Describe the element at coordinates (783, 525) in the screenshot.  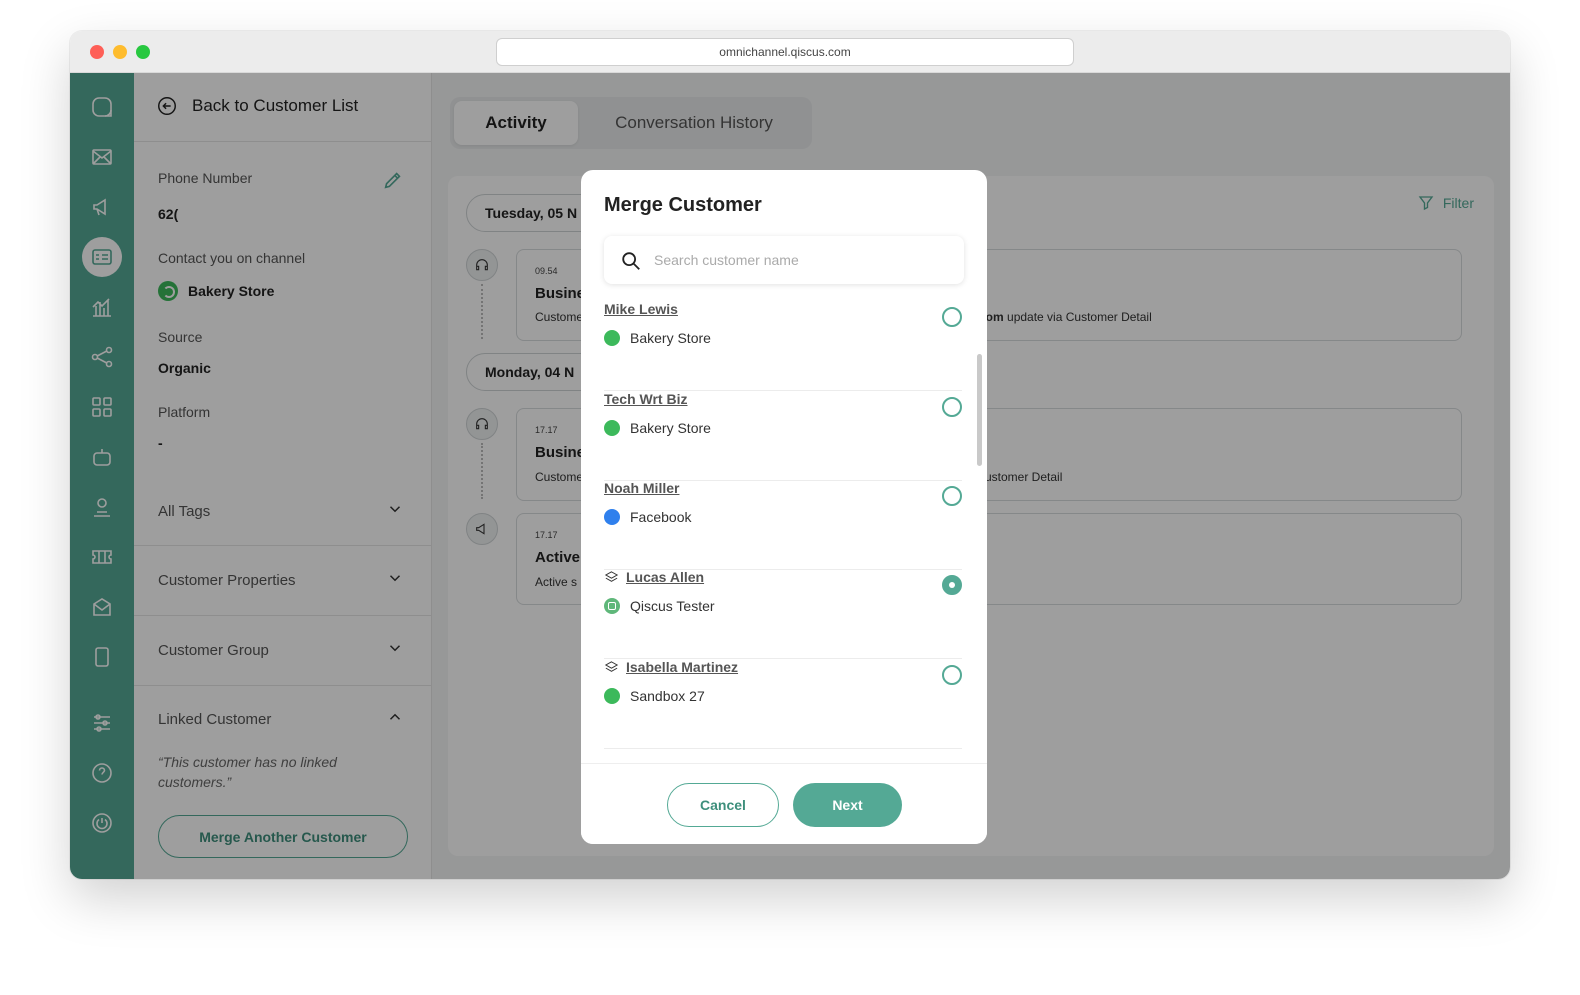
I see `customer-option: Noah Miller Facebook` at that location.